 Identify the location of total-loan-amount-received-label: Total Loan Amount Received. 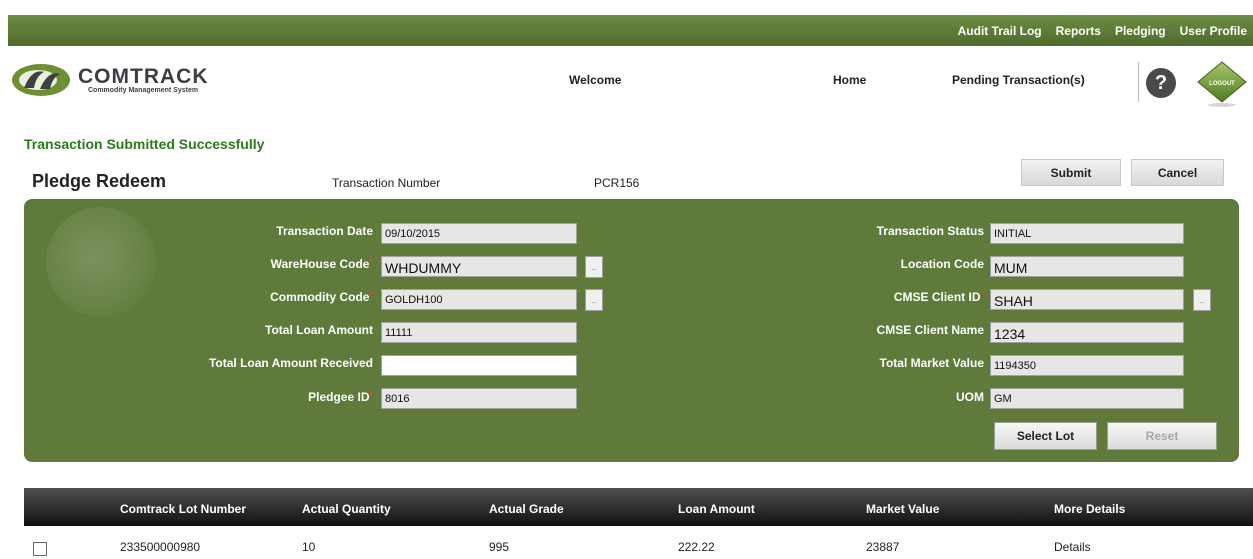
(290, 363).